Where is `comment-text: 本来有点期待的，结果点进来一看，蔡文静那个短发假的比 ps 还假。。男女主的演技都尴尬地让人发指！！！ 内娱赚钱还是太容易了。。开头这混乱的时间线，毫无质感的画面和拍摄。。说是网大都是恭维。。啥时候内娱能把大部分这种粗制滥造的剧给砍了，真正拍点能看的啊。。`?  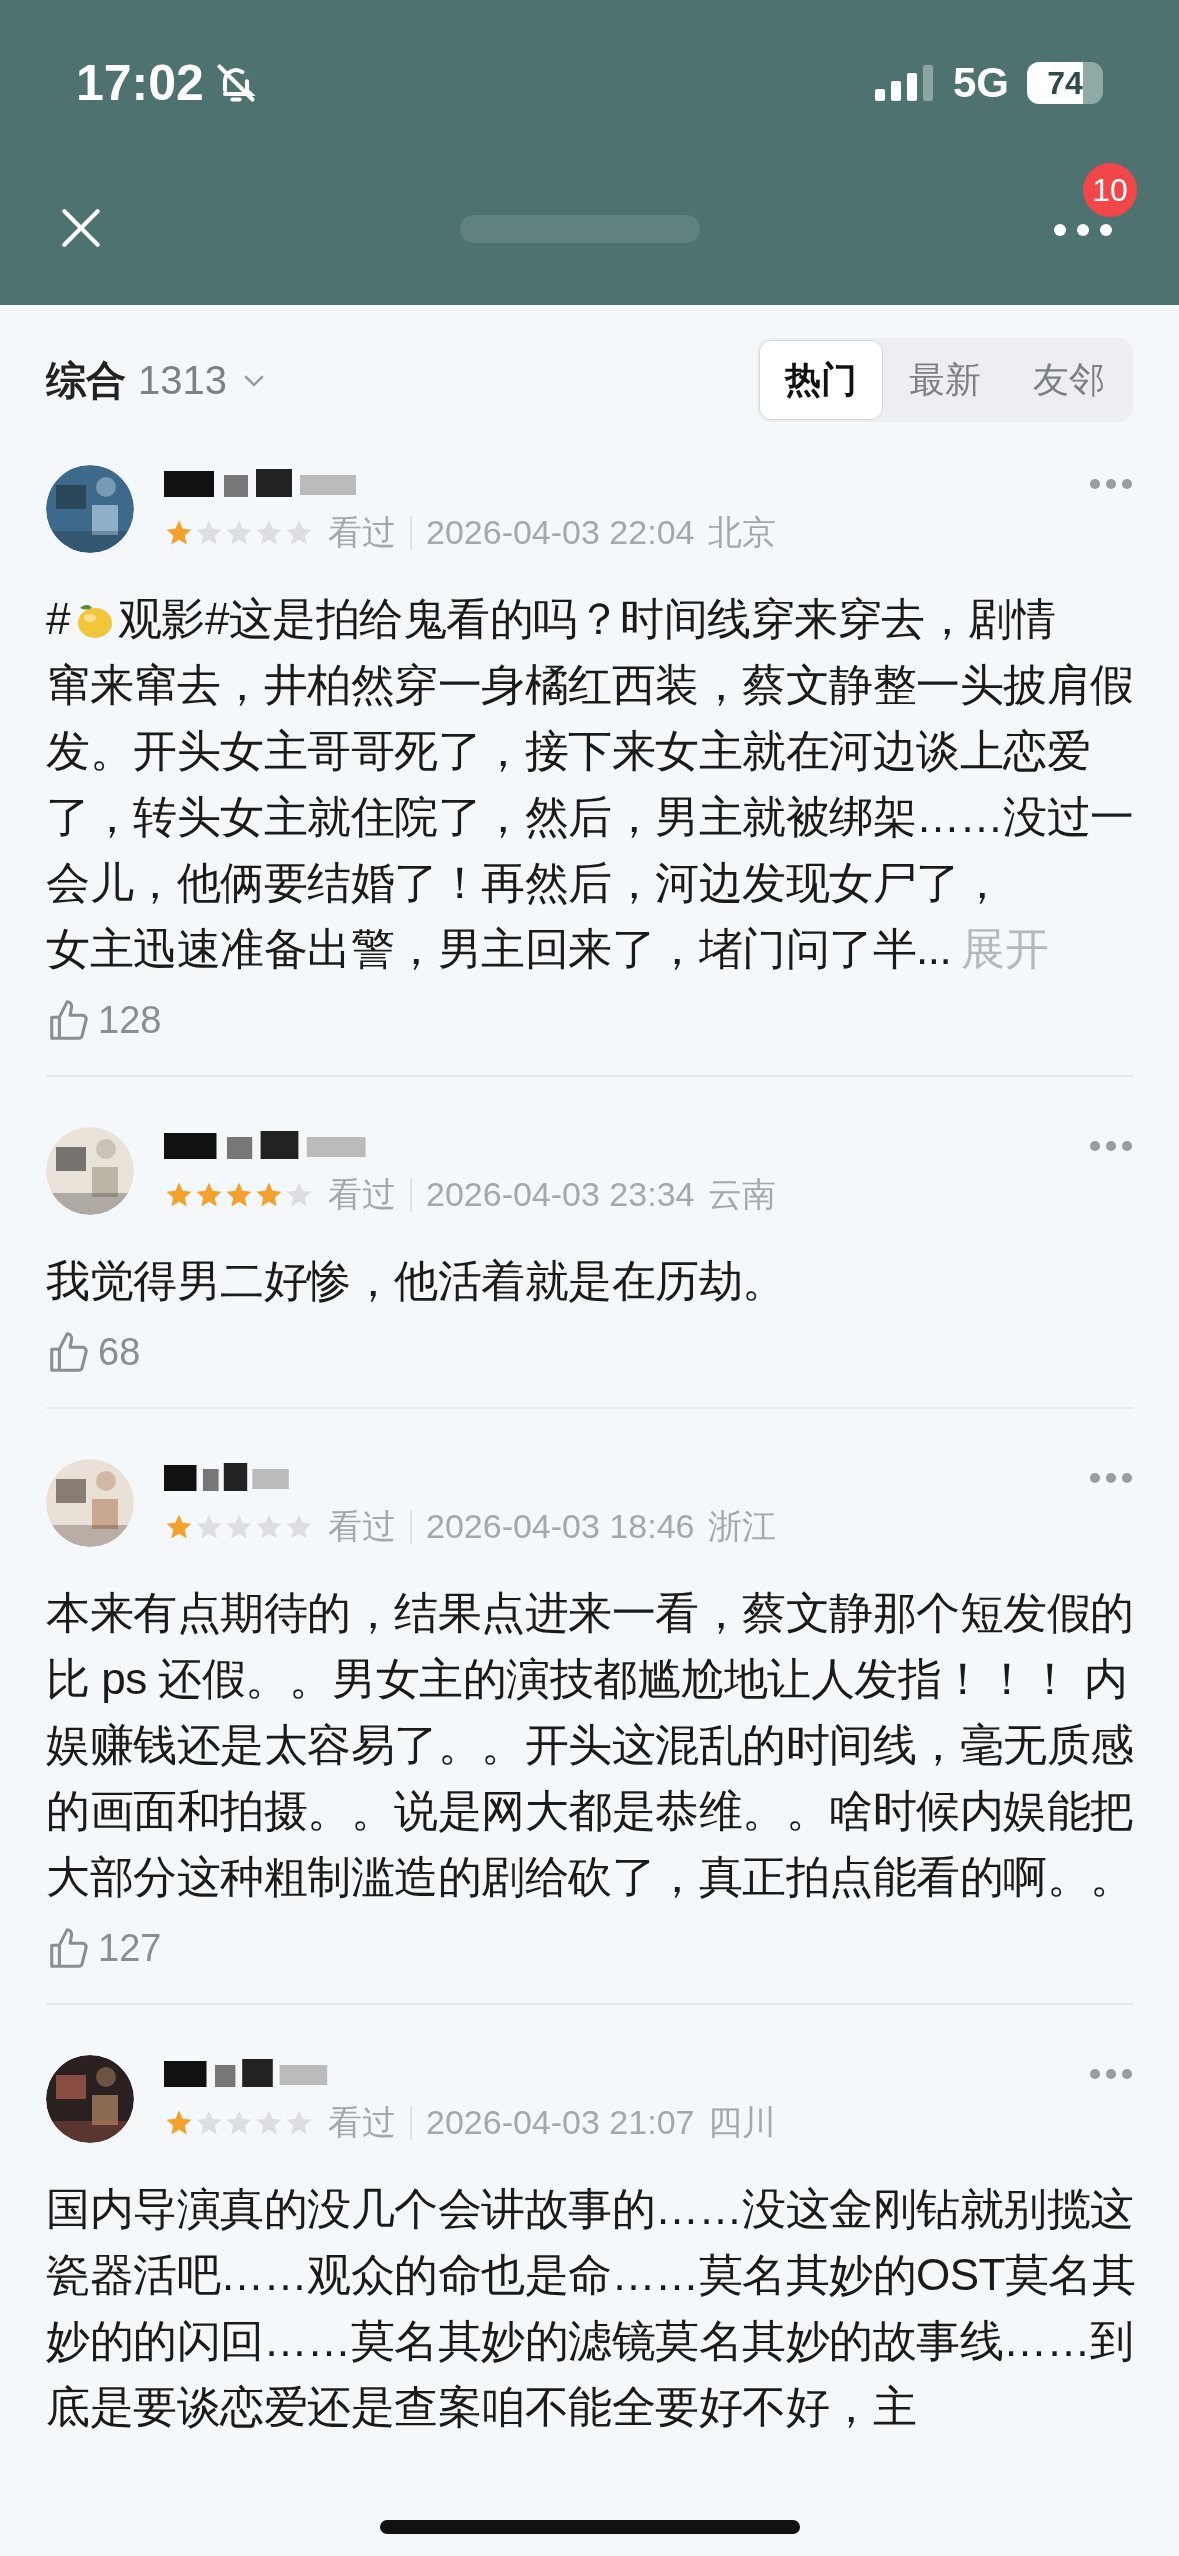
comment-text: 本来有点期待的，结果点进来一看，蔡文静那个短发假的比 ps 还假。。男女主的演技都尴尬地让人发指！！！ 内娱赚钱还是太容易了。。开头这混乱的时间线，毫无质感的画面和拍摄。。说是网大都是恭维。。啥时候内娱能把大部分这种粗制滥造的剧给砍了，真正拍点能看的啊。。 is located at coordinates (590, 1744).